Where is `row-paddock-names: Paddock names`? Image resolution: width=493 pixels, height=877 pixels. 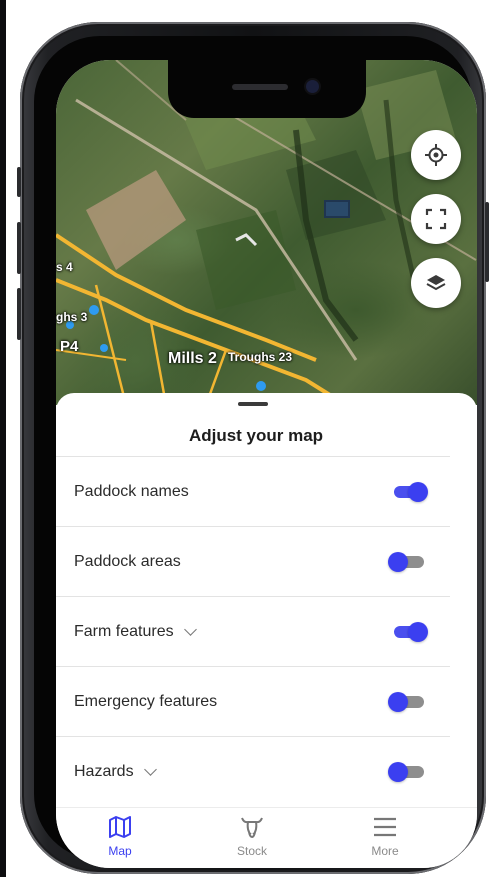 row-paddock-names: Paddock names is located at coordinates (253, 491).